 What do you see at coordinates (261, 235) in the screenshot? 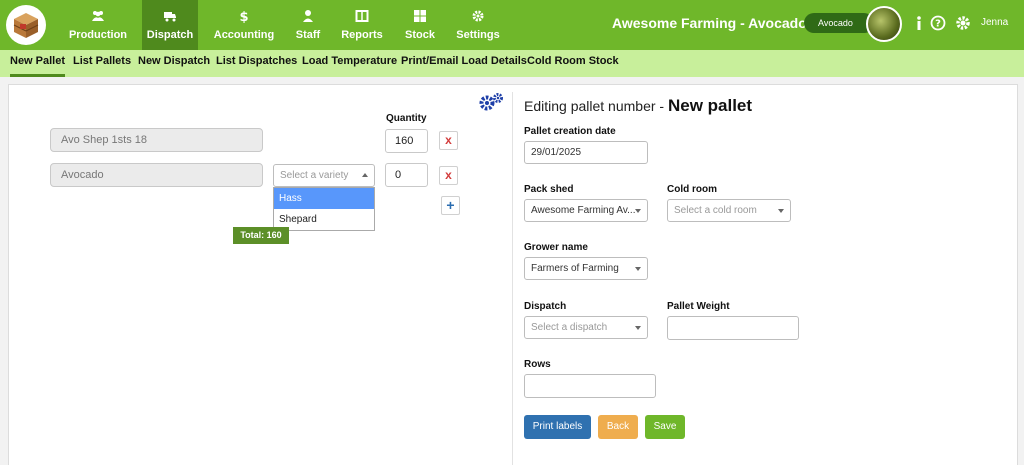
I see `total-badge: Total: 160` at bounding box center [261, 235].